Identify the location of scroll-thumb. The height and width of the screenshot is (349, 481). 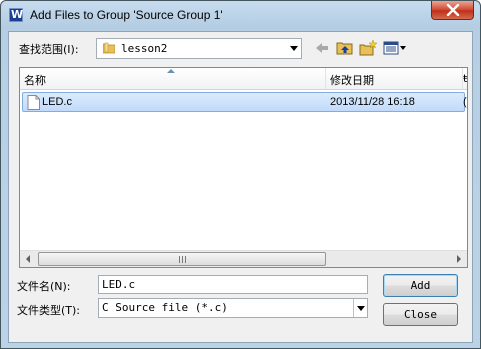
(182, 259).